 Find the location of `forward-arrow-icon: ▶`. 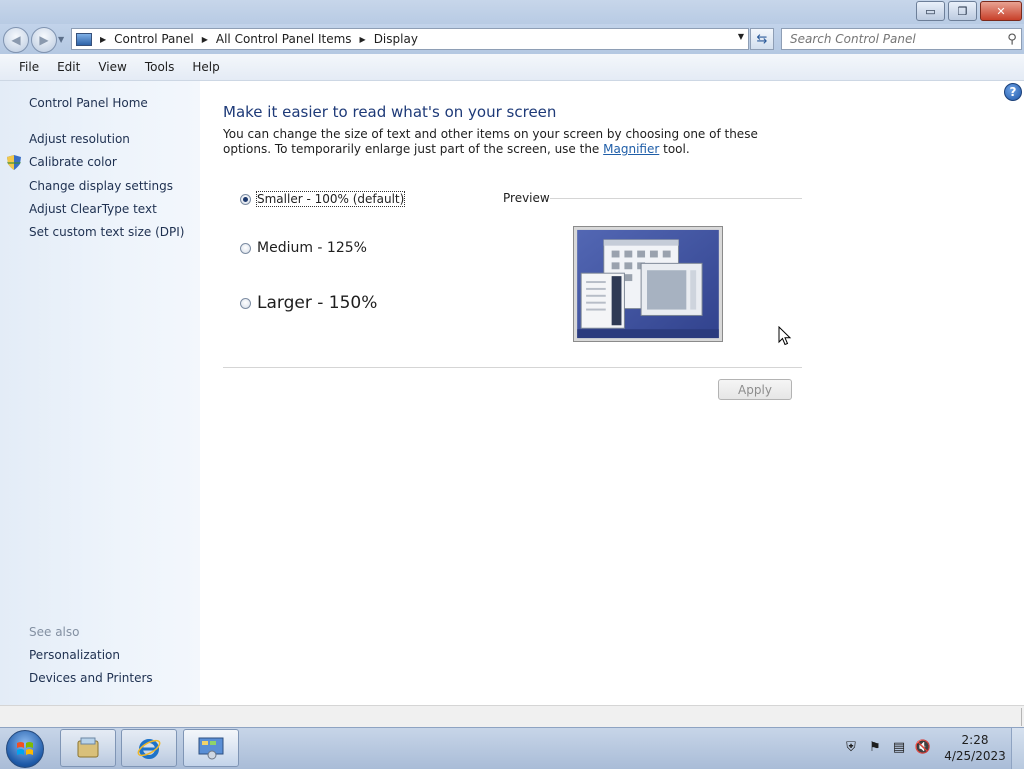

forward-arrow-icon: ▶ is located at coordinates (44, 40).